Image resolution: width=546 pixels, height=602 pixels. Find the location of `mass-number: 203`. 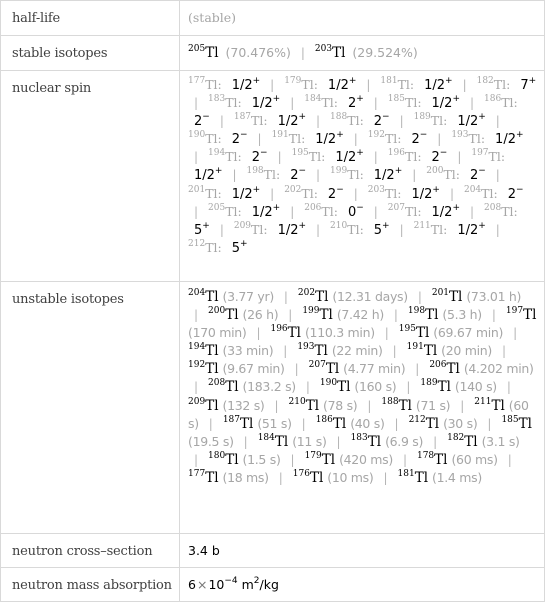

mass-number: 203 is located at coordinates (323, 49).